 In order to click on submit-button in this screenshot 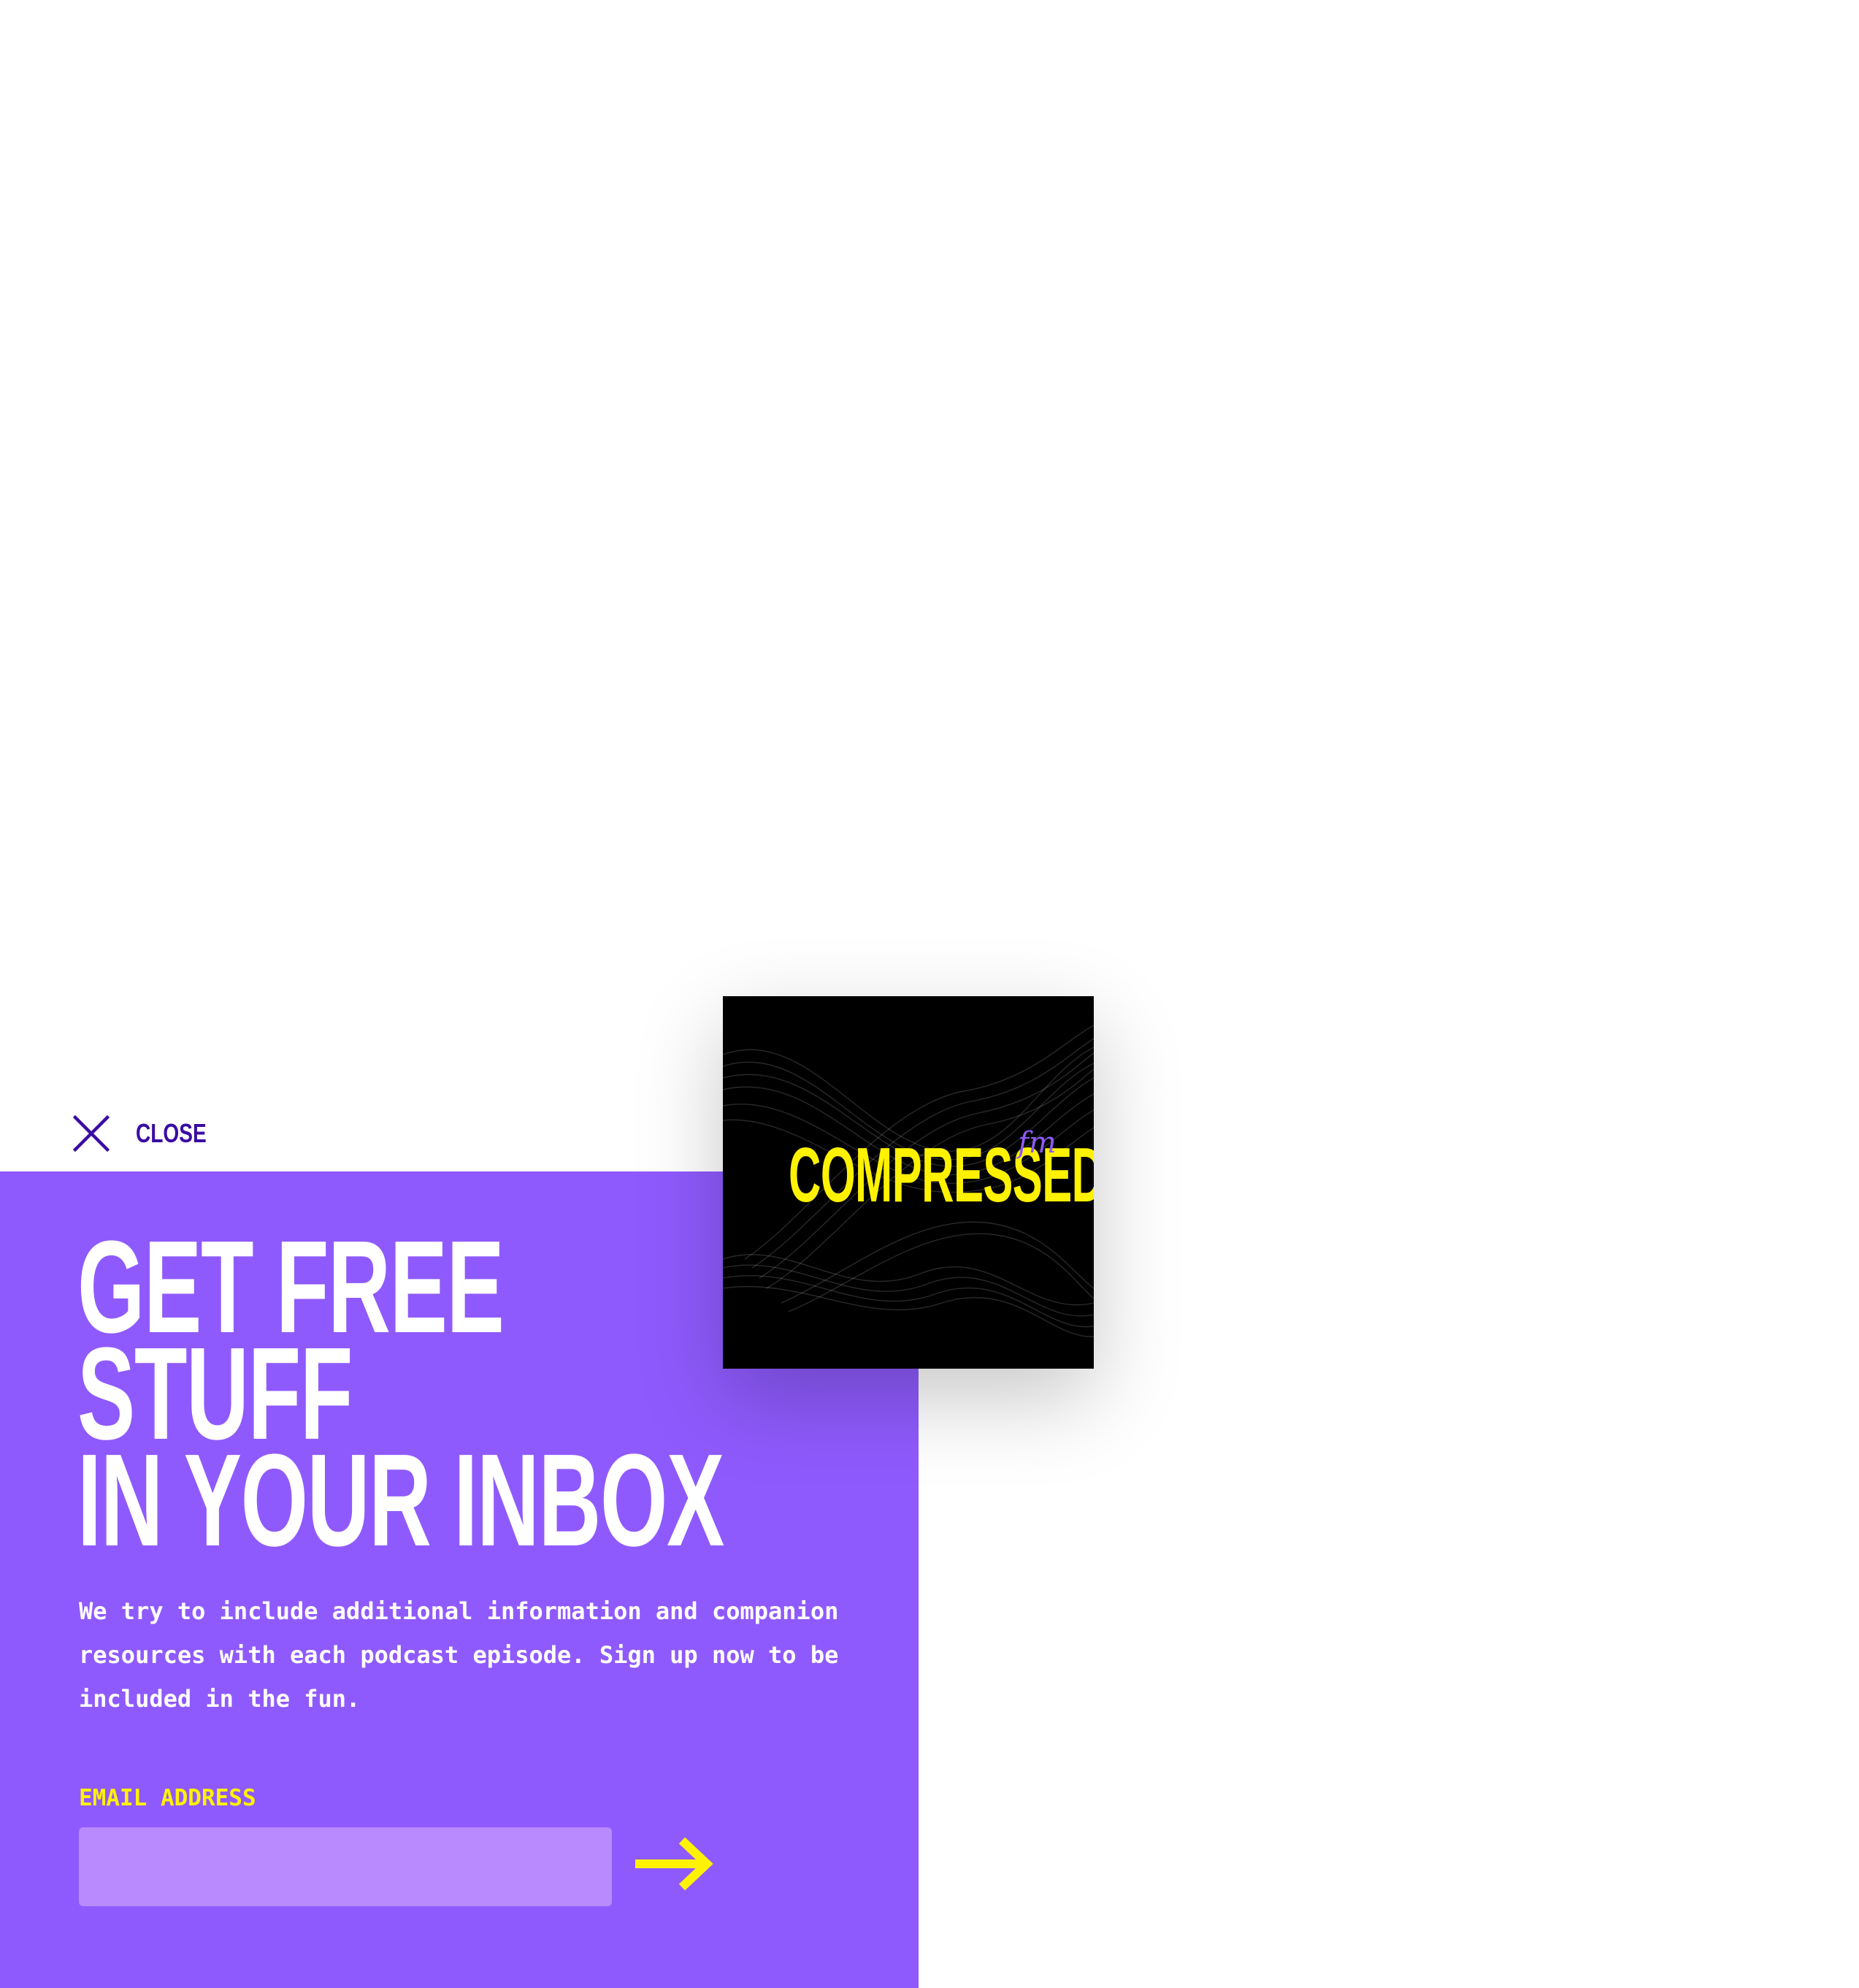, I will do `click(675, 1864)`.